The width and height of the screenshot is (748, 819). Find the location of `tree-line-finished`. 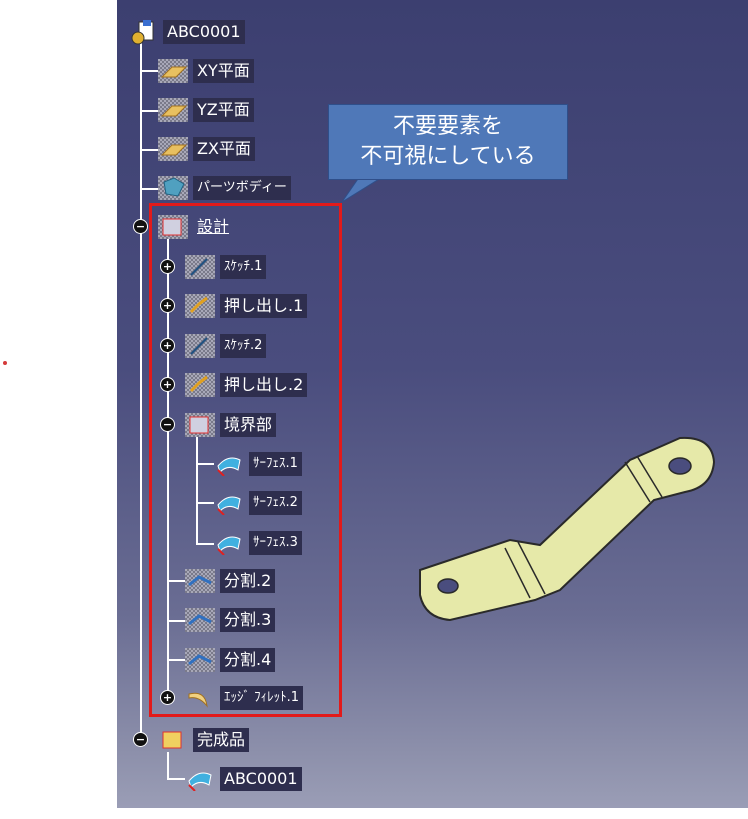

tree-line-finished is located at coordinates (168, 765).